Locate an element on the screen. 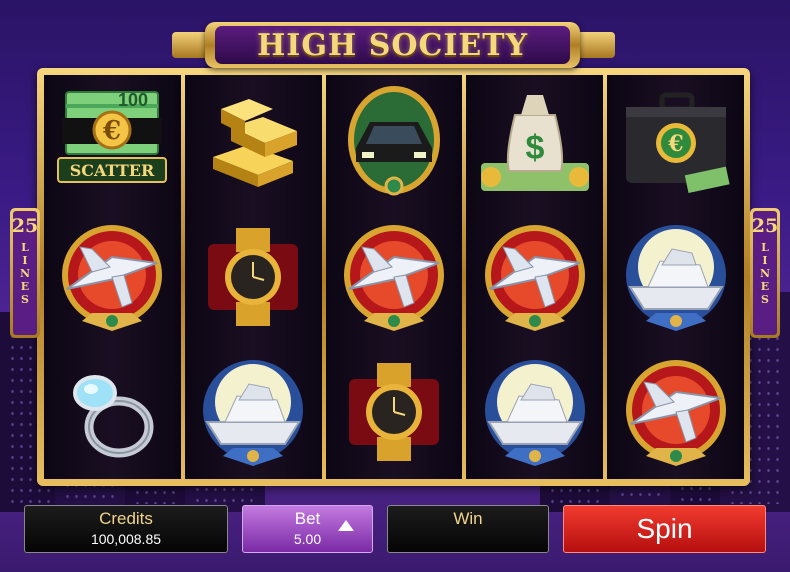 The image size is (790, 572). limousine-icon is located at coordinates (393, 141).